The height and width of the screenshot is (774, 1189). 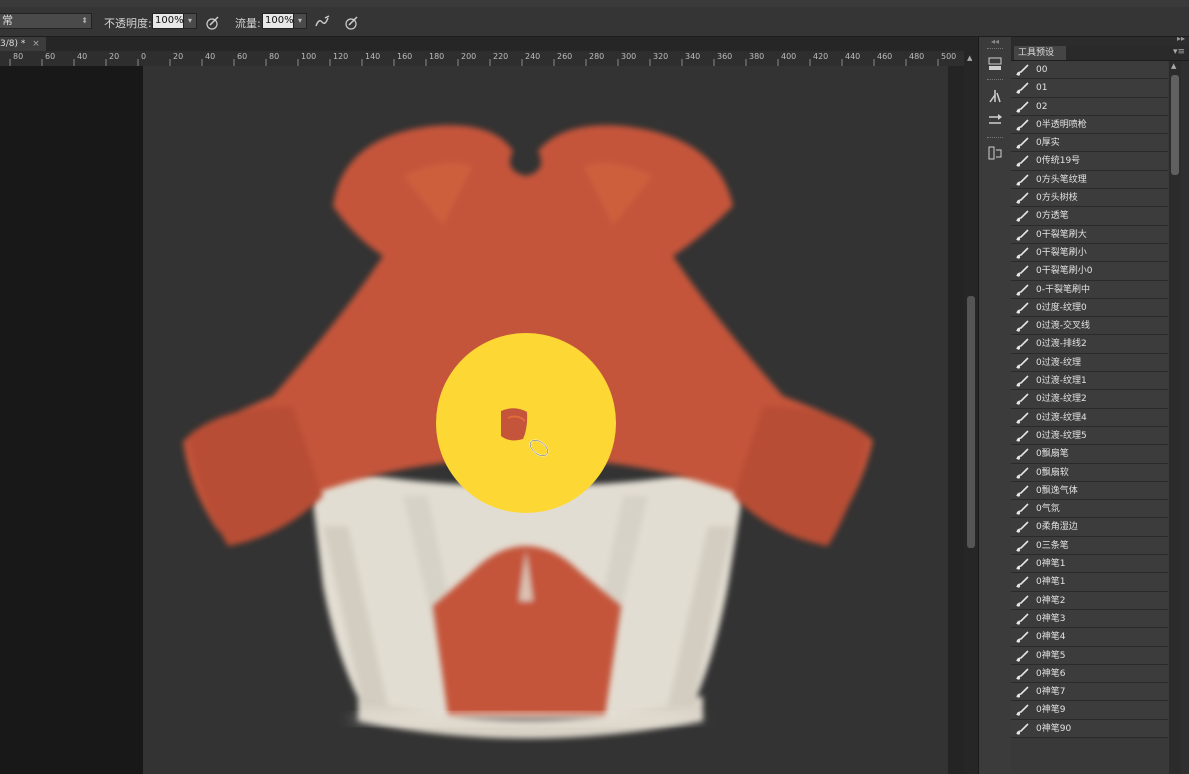 What do you see at coordinates (1185, 417) in the screenshot?
I see `panel-edge` at bounding box center [1185, 417].